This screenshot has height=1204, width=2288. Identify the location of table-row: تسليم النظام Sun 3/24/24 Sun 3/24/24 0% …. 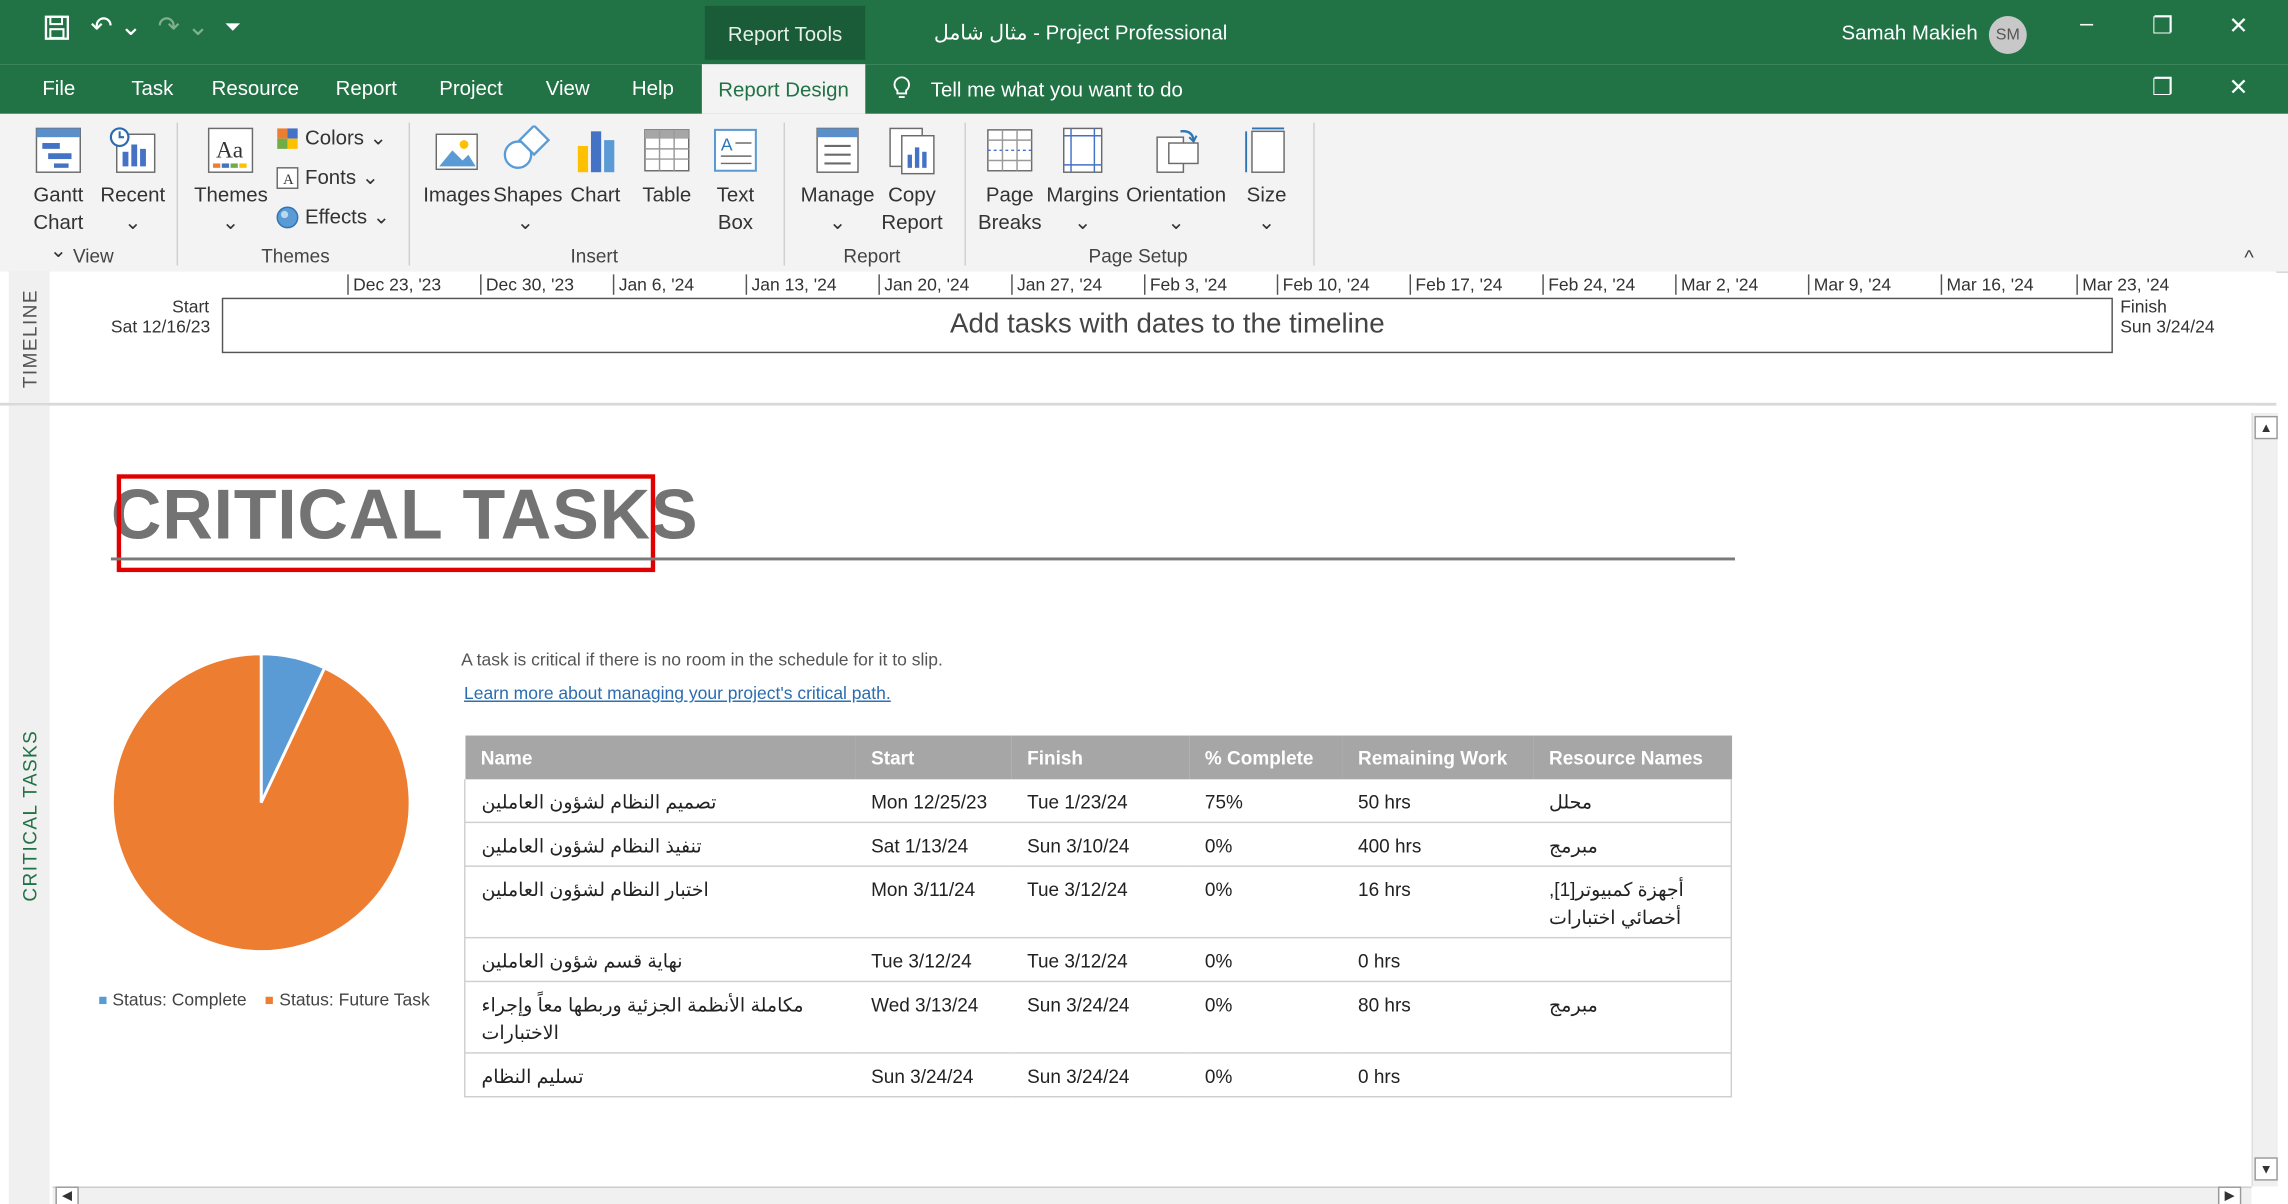
(1098, 1075).